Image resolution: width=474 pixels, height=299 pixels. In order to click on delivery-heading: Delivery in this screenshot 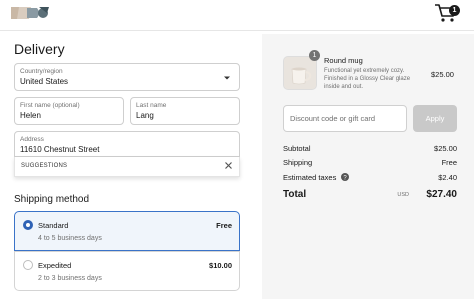, I will do `click(39, 49)`.